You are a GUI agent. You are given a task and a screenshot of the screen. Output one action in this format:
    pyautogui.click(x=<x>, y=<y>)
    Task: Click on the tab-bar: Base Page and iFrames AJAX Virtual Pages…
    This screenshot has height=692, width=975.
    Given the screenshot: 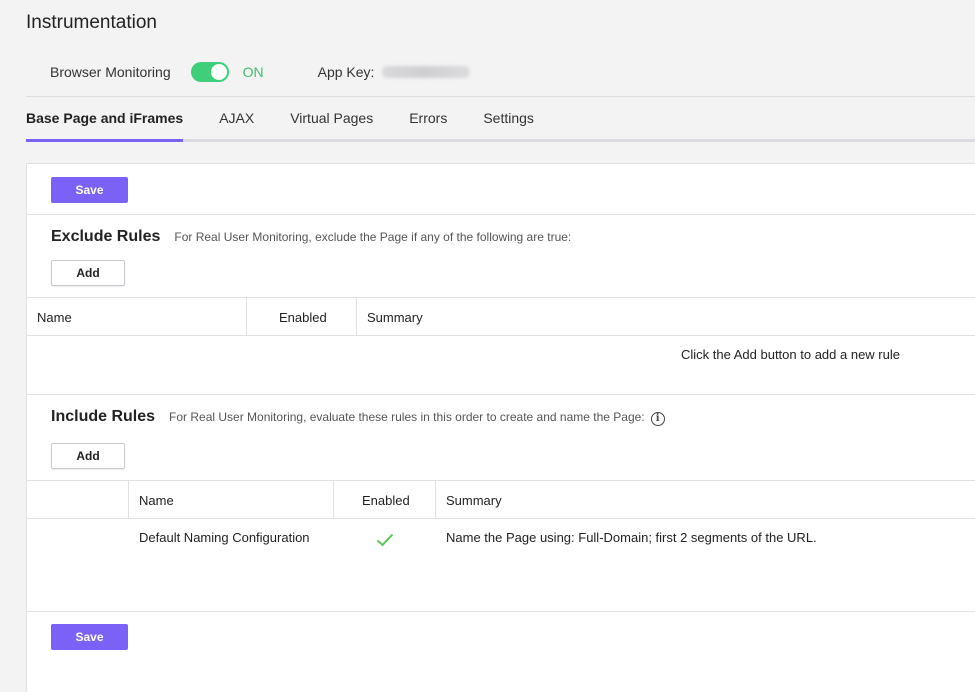 What is the action you would take?
    pyautogui.click(x=500, y=126)
    